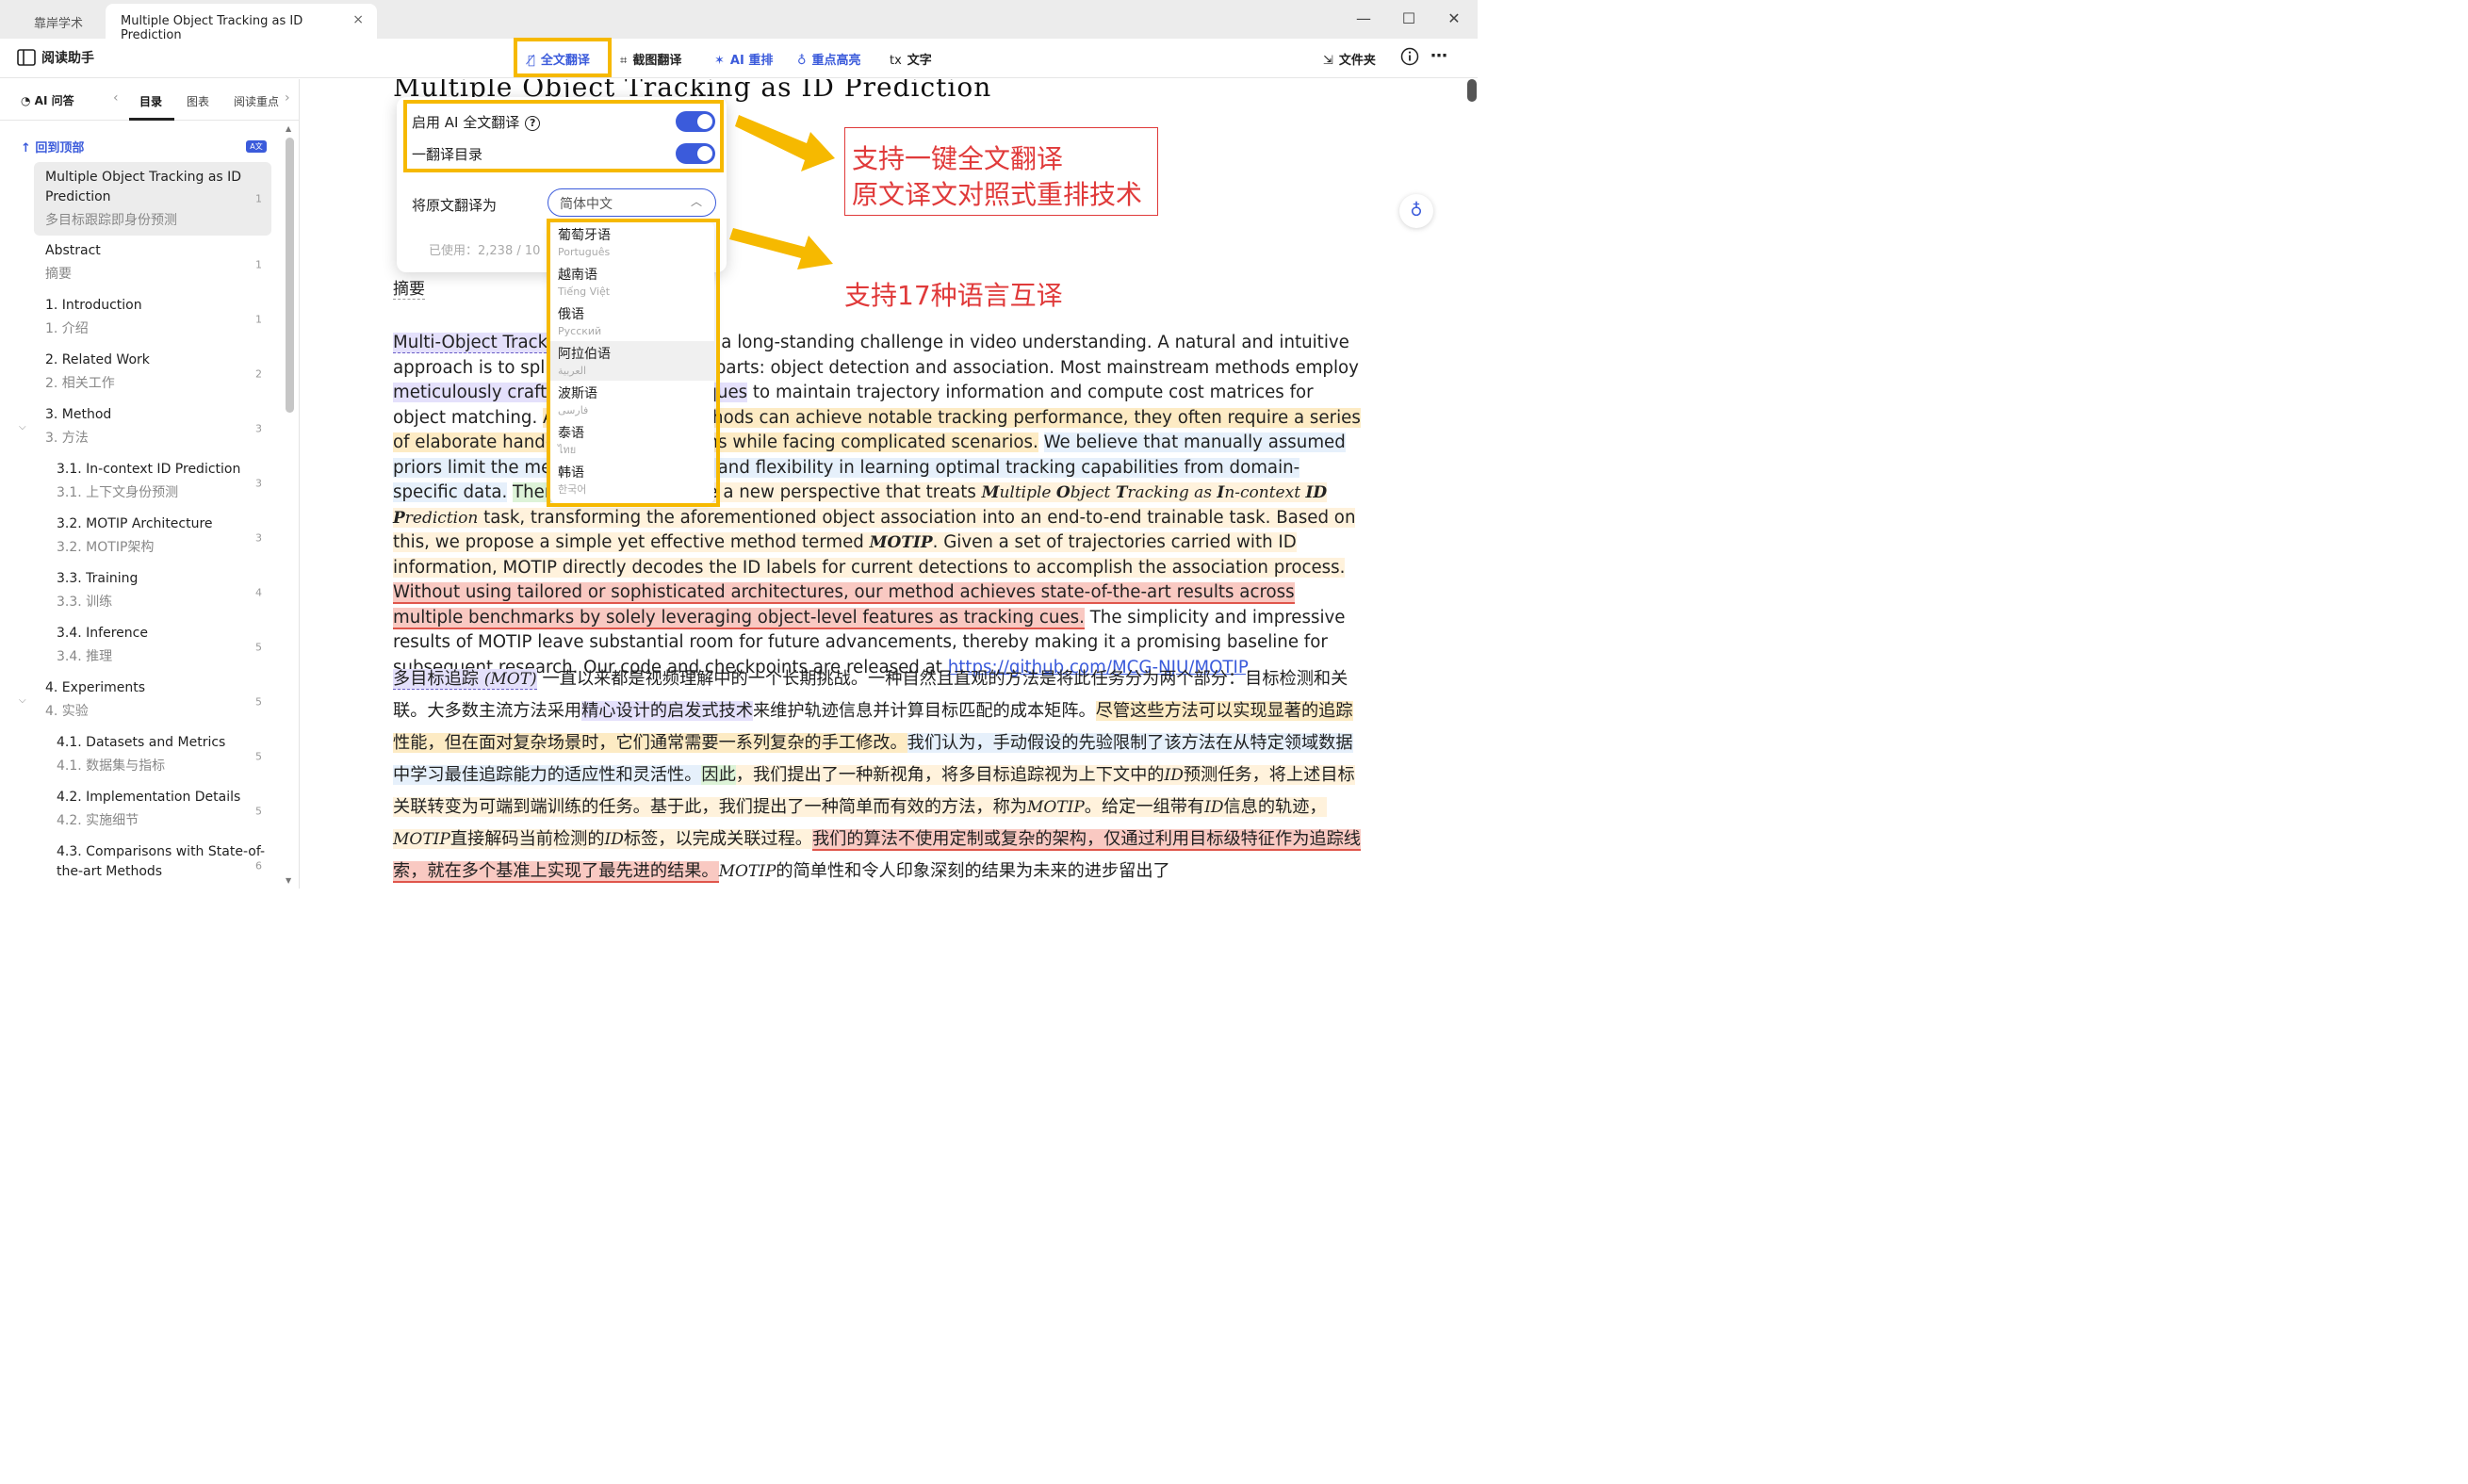 Image resolution: width=2468 pixels, height=1484 pixels. I want to click on highlight-label: 重点高亮, so click(836, 61).